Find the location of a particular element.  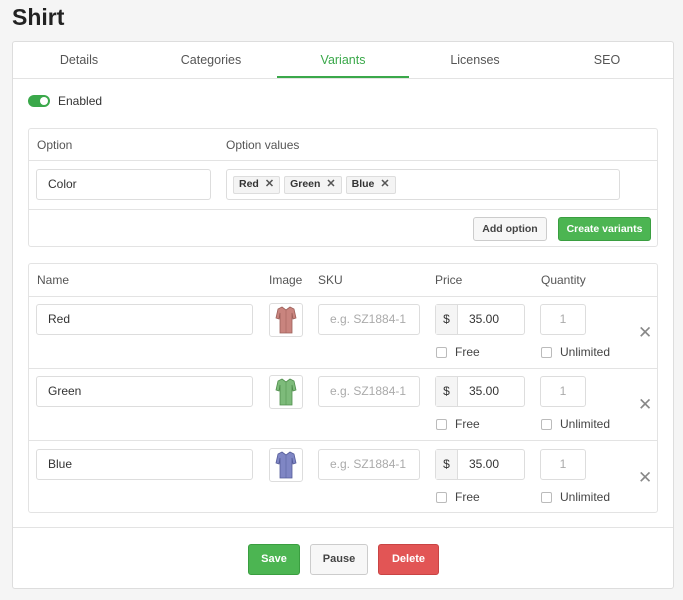

tag-label: Green is located at coordinates (305, 184).